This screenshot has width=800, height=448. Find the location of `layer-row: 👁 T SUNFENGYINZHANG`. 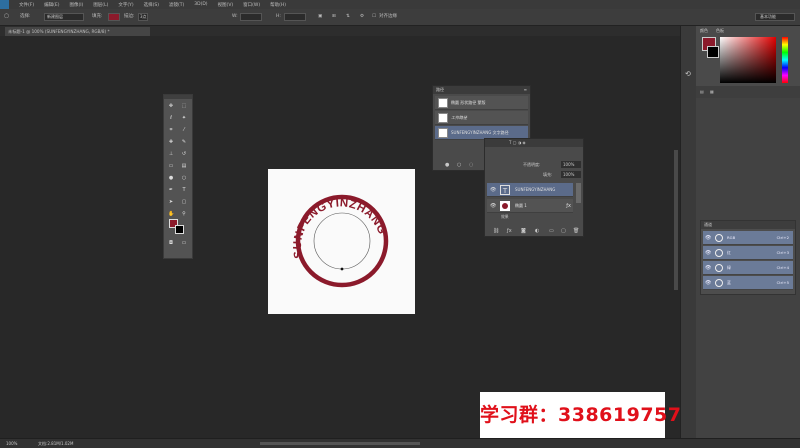

layer-row: 👁 T SUNFENGYINZHANG is located at coordinates (530, 190).